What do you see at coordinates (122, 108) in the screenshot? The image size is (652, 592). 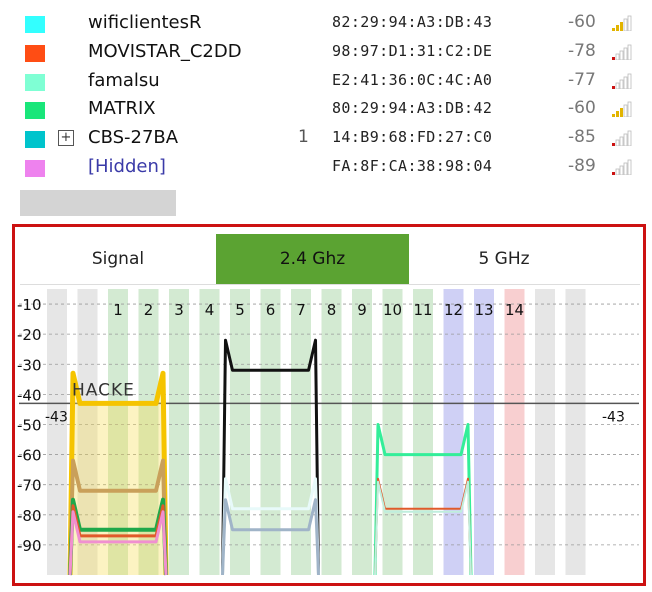 I see `network-ssid: MATRIX` at bounding box center [122, 108].